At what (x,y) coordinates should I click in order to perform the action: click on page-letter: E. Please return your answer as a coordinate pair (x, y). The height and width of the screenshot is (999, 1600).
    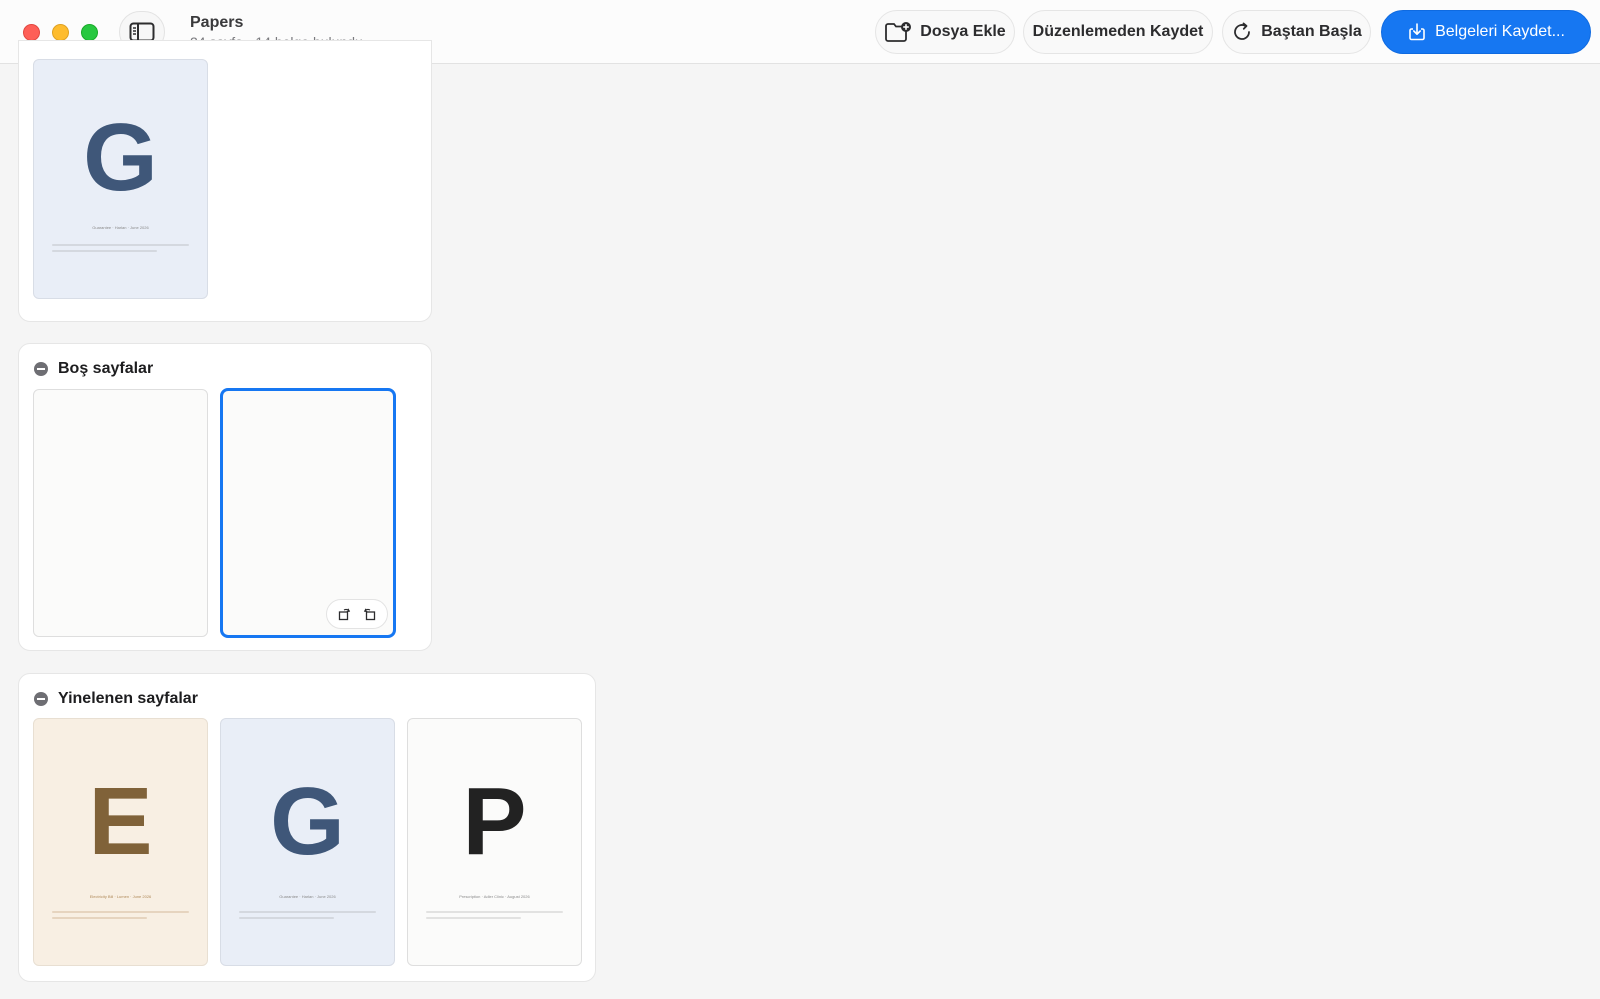
    Looking at the image, I should click on (120, 821).